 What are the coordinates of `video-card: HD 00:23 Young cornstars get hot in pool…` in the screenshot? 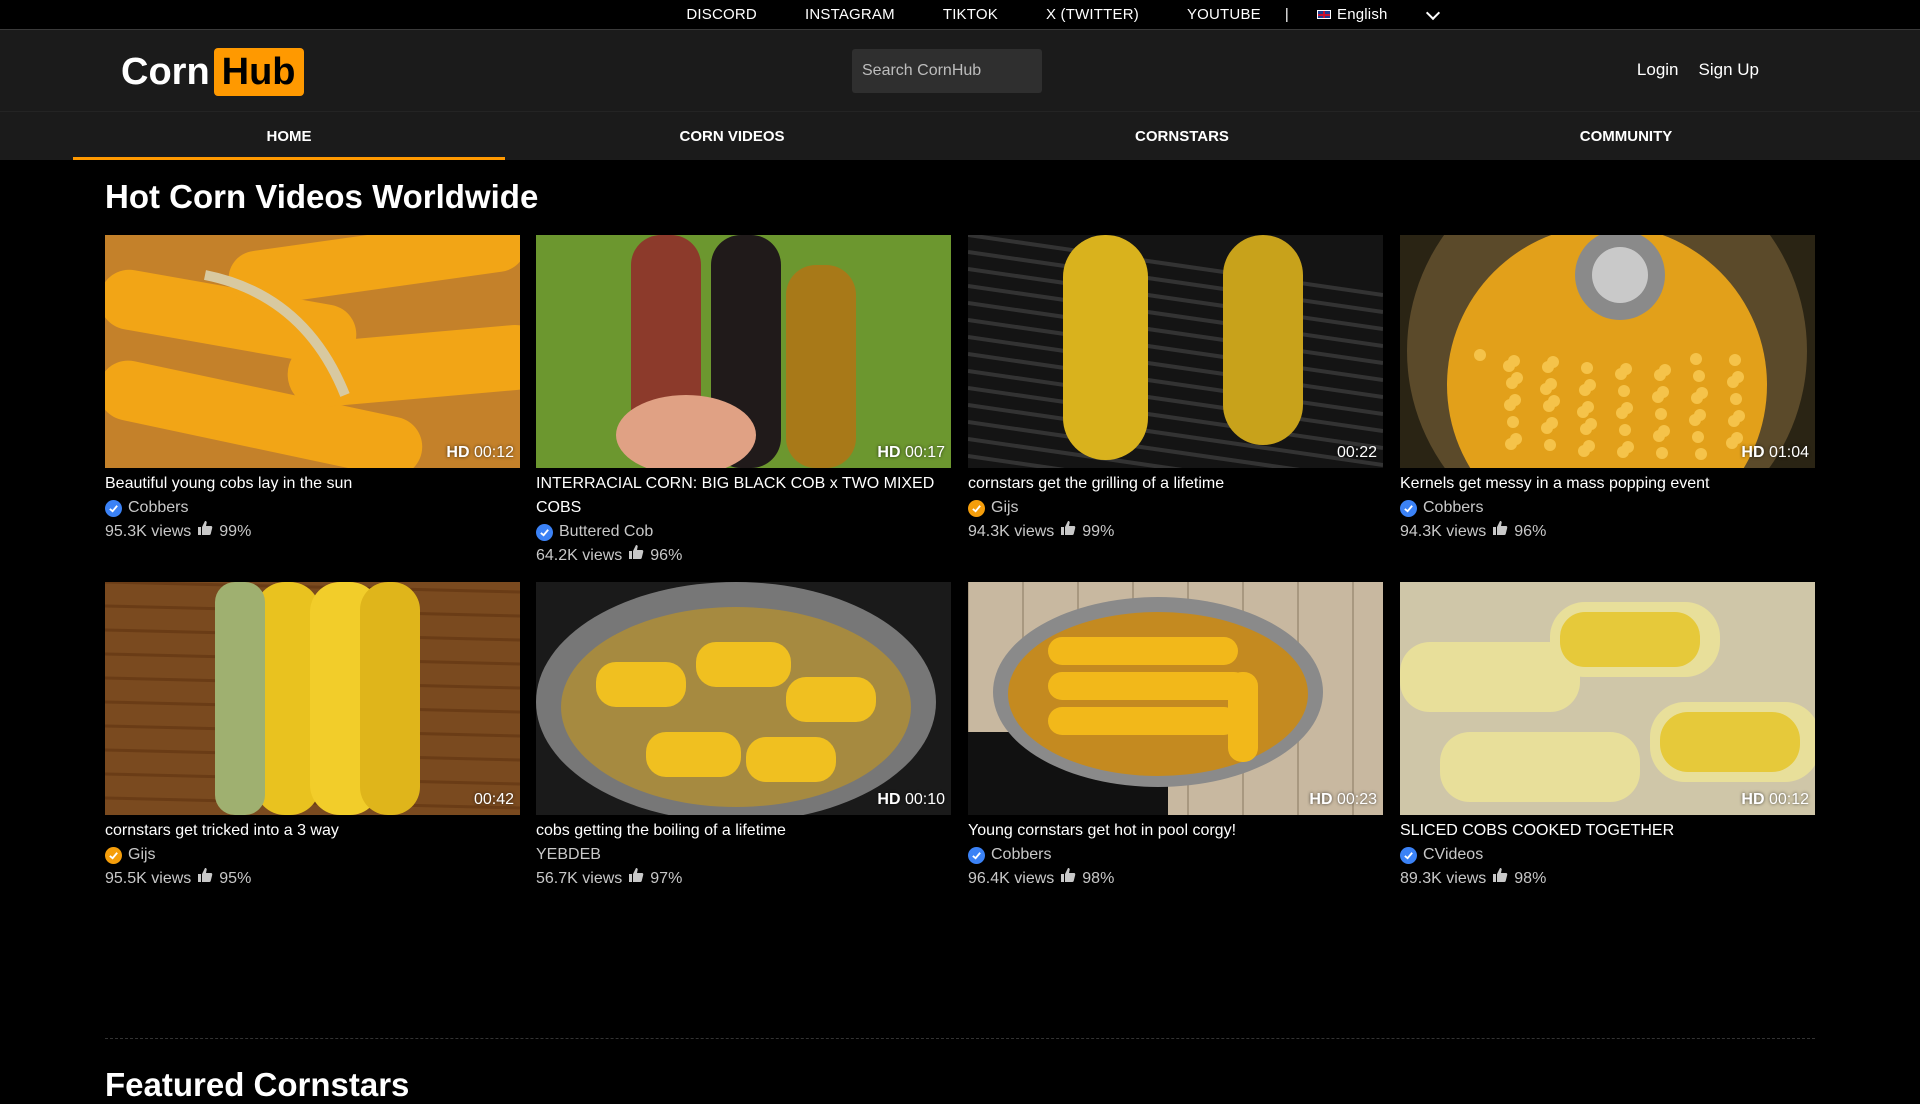 It's located at (1175, 736).